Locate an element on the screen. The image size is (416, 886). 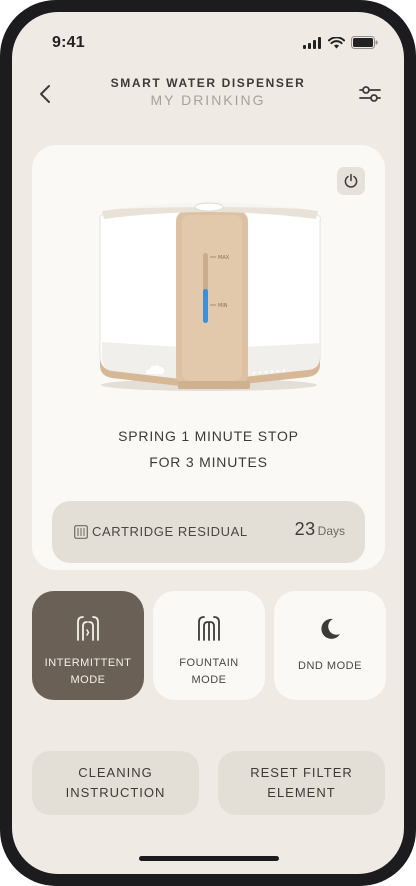
fountain-mode-label-2: MODE is located at coordinates (209, 680).